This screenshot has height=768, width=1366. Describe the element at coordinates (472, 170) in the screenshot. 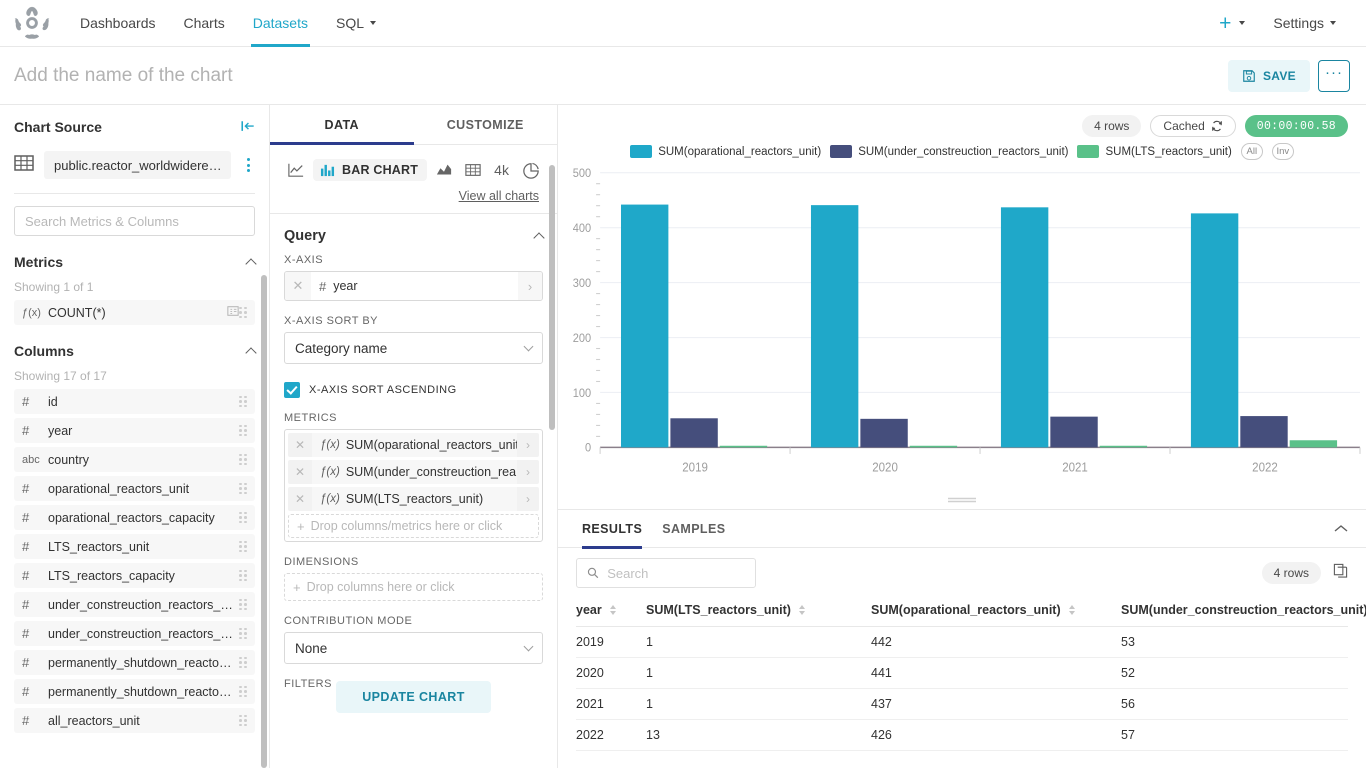

I see `table-icon` at that location.